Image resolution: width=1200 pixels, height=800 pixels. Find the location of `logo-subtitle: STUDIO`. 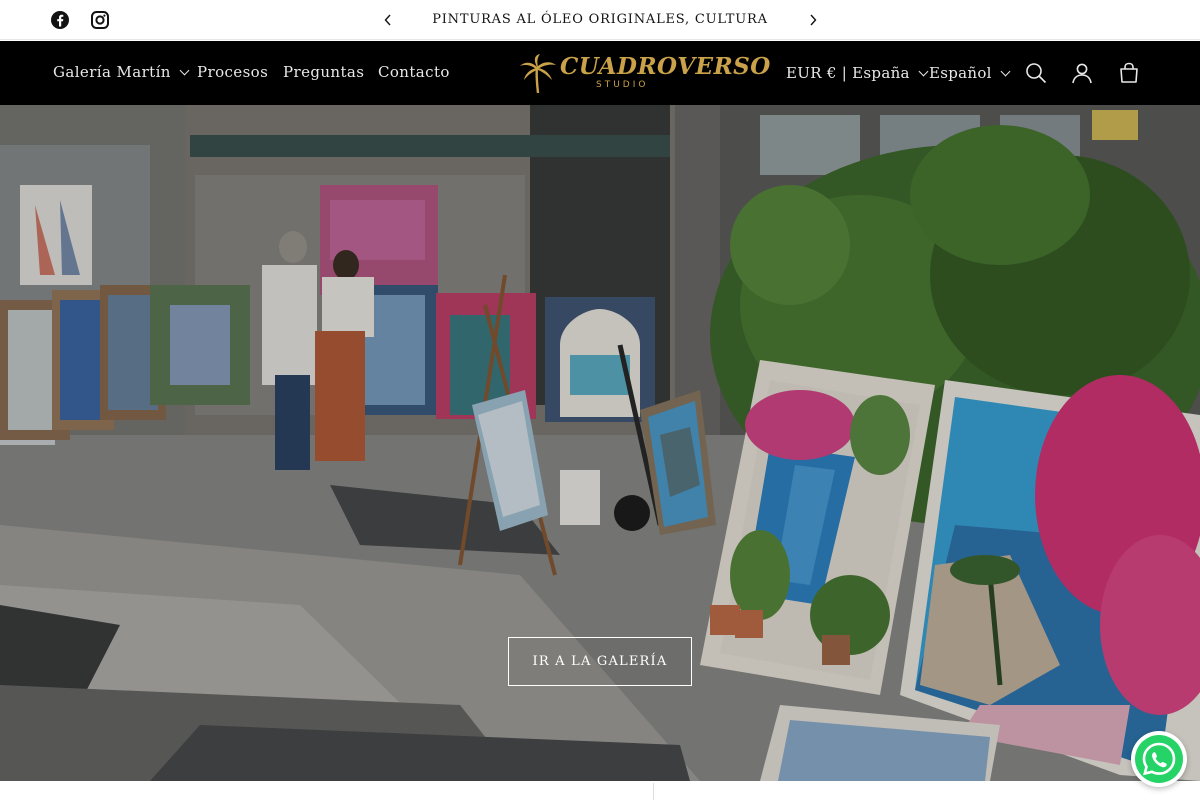

logo-subtitle: STUDIO is located at coordinates (622, 85).